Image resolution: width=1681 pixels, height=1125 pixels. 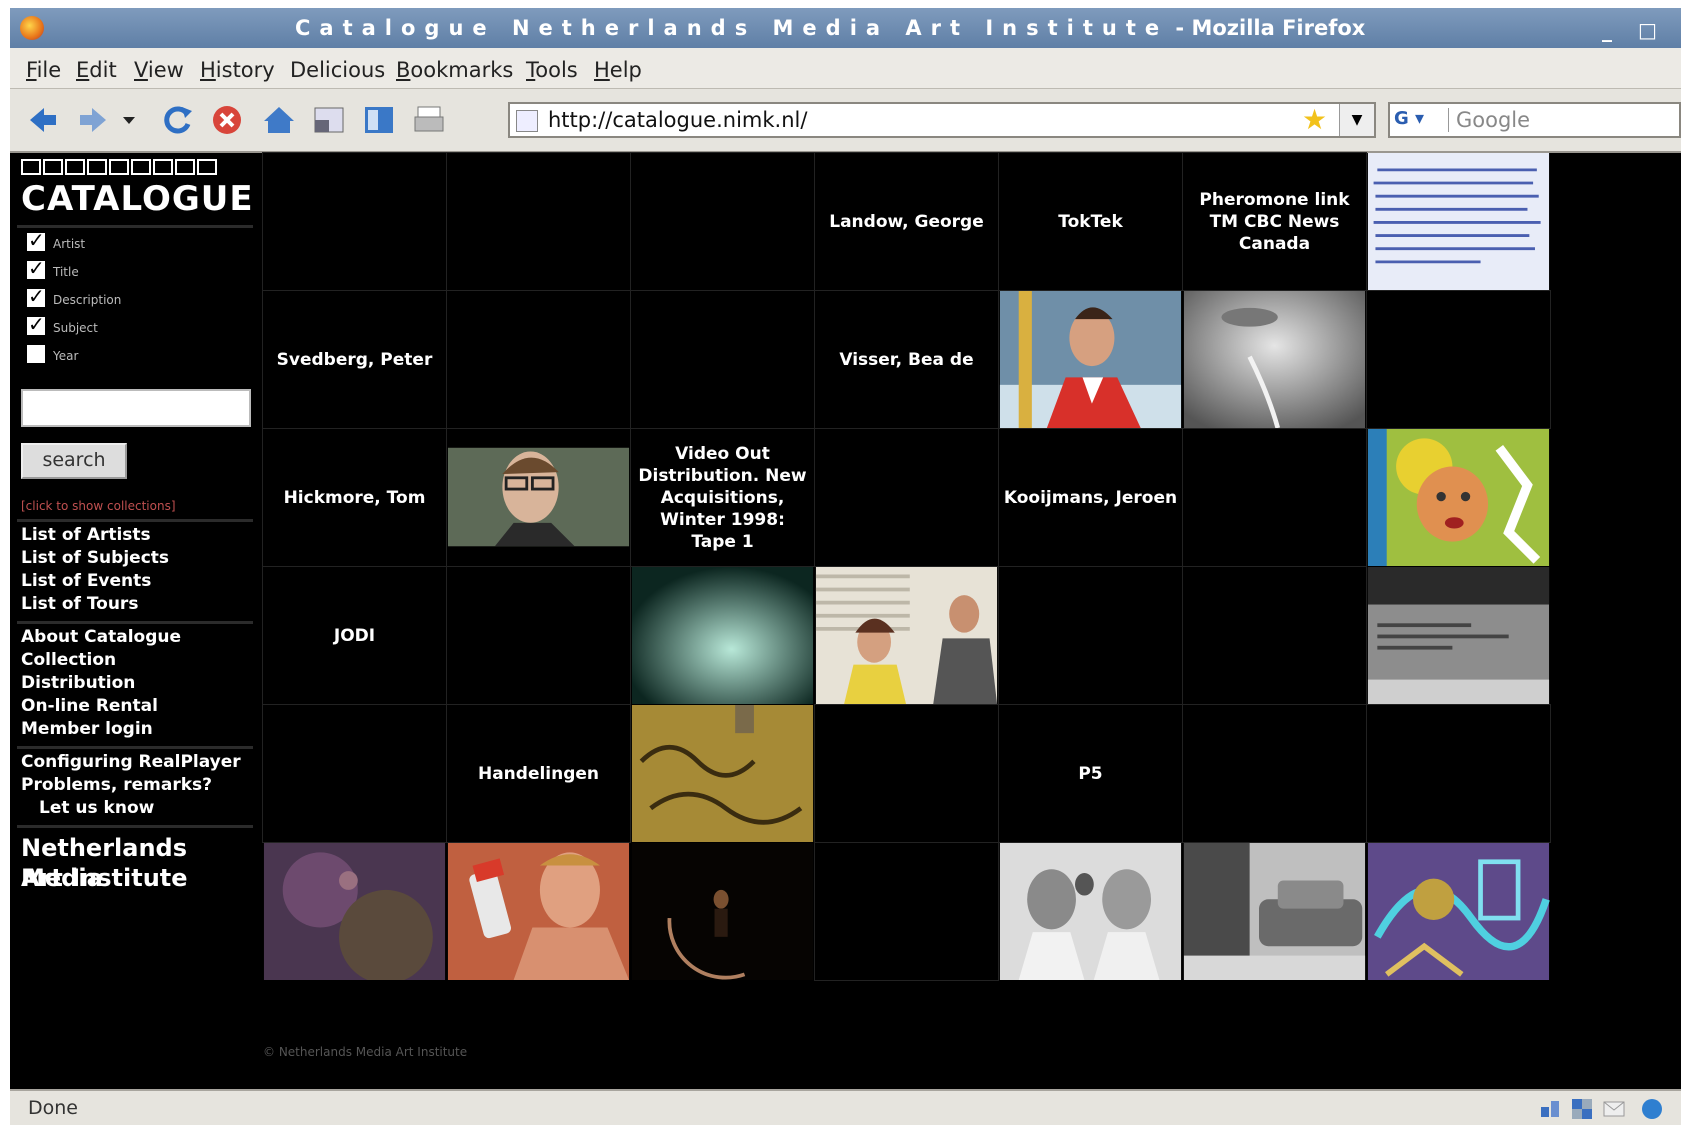 I want to click on delicious-icon, so click(x=1582, y=1109).